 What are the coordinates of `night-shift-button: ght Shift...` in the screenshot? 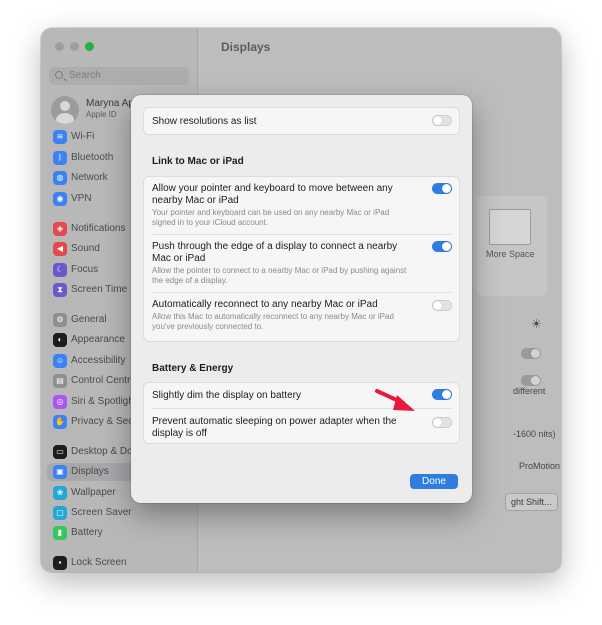 It's located at (531, 502).